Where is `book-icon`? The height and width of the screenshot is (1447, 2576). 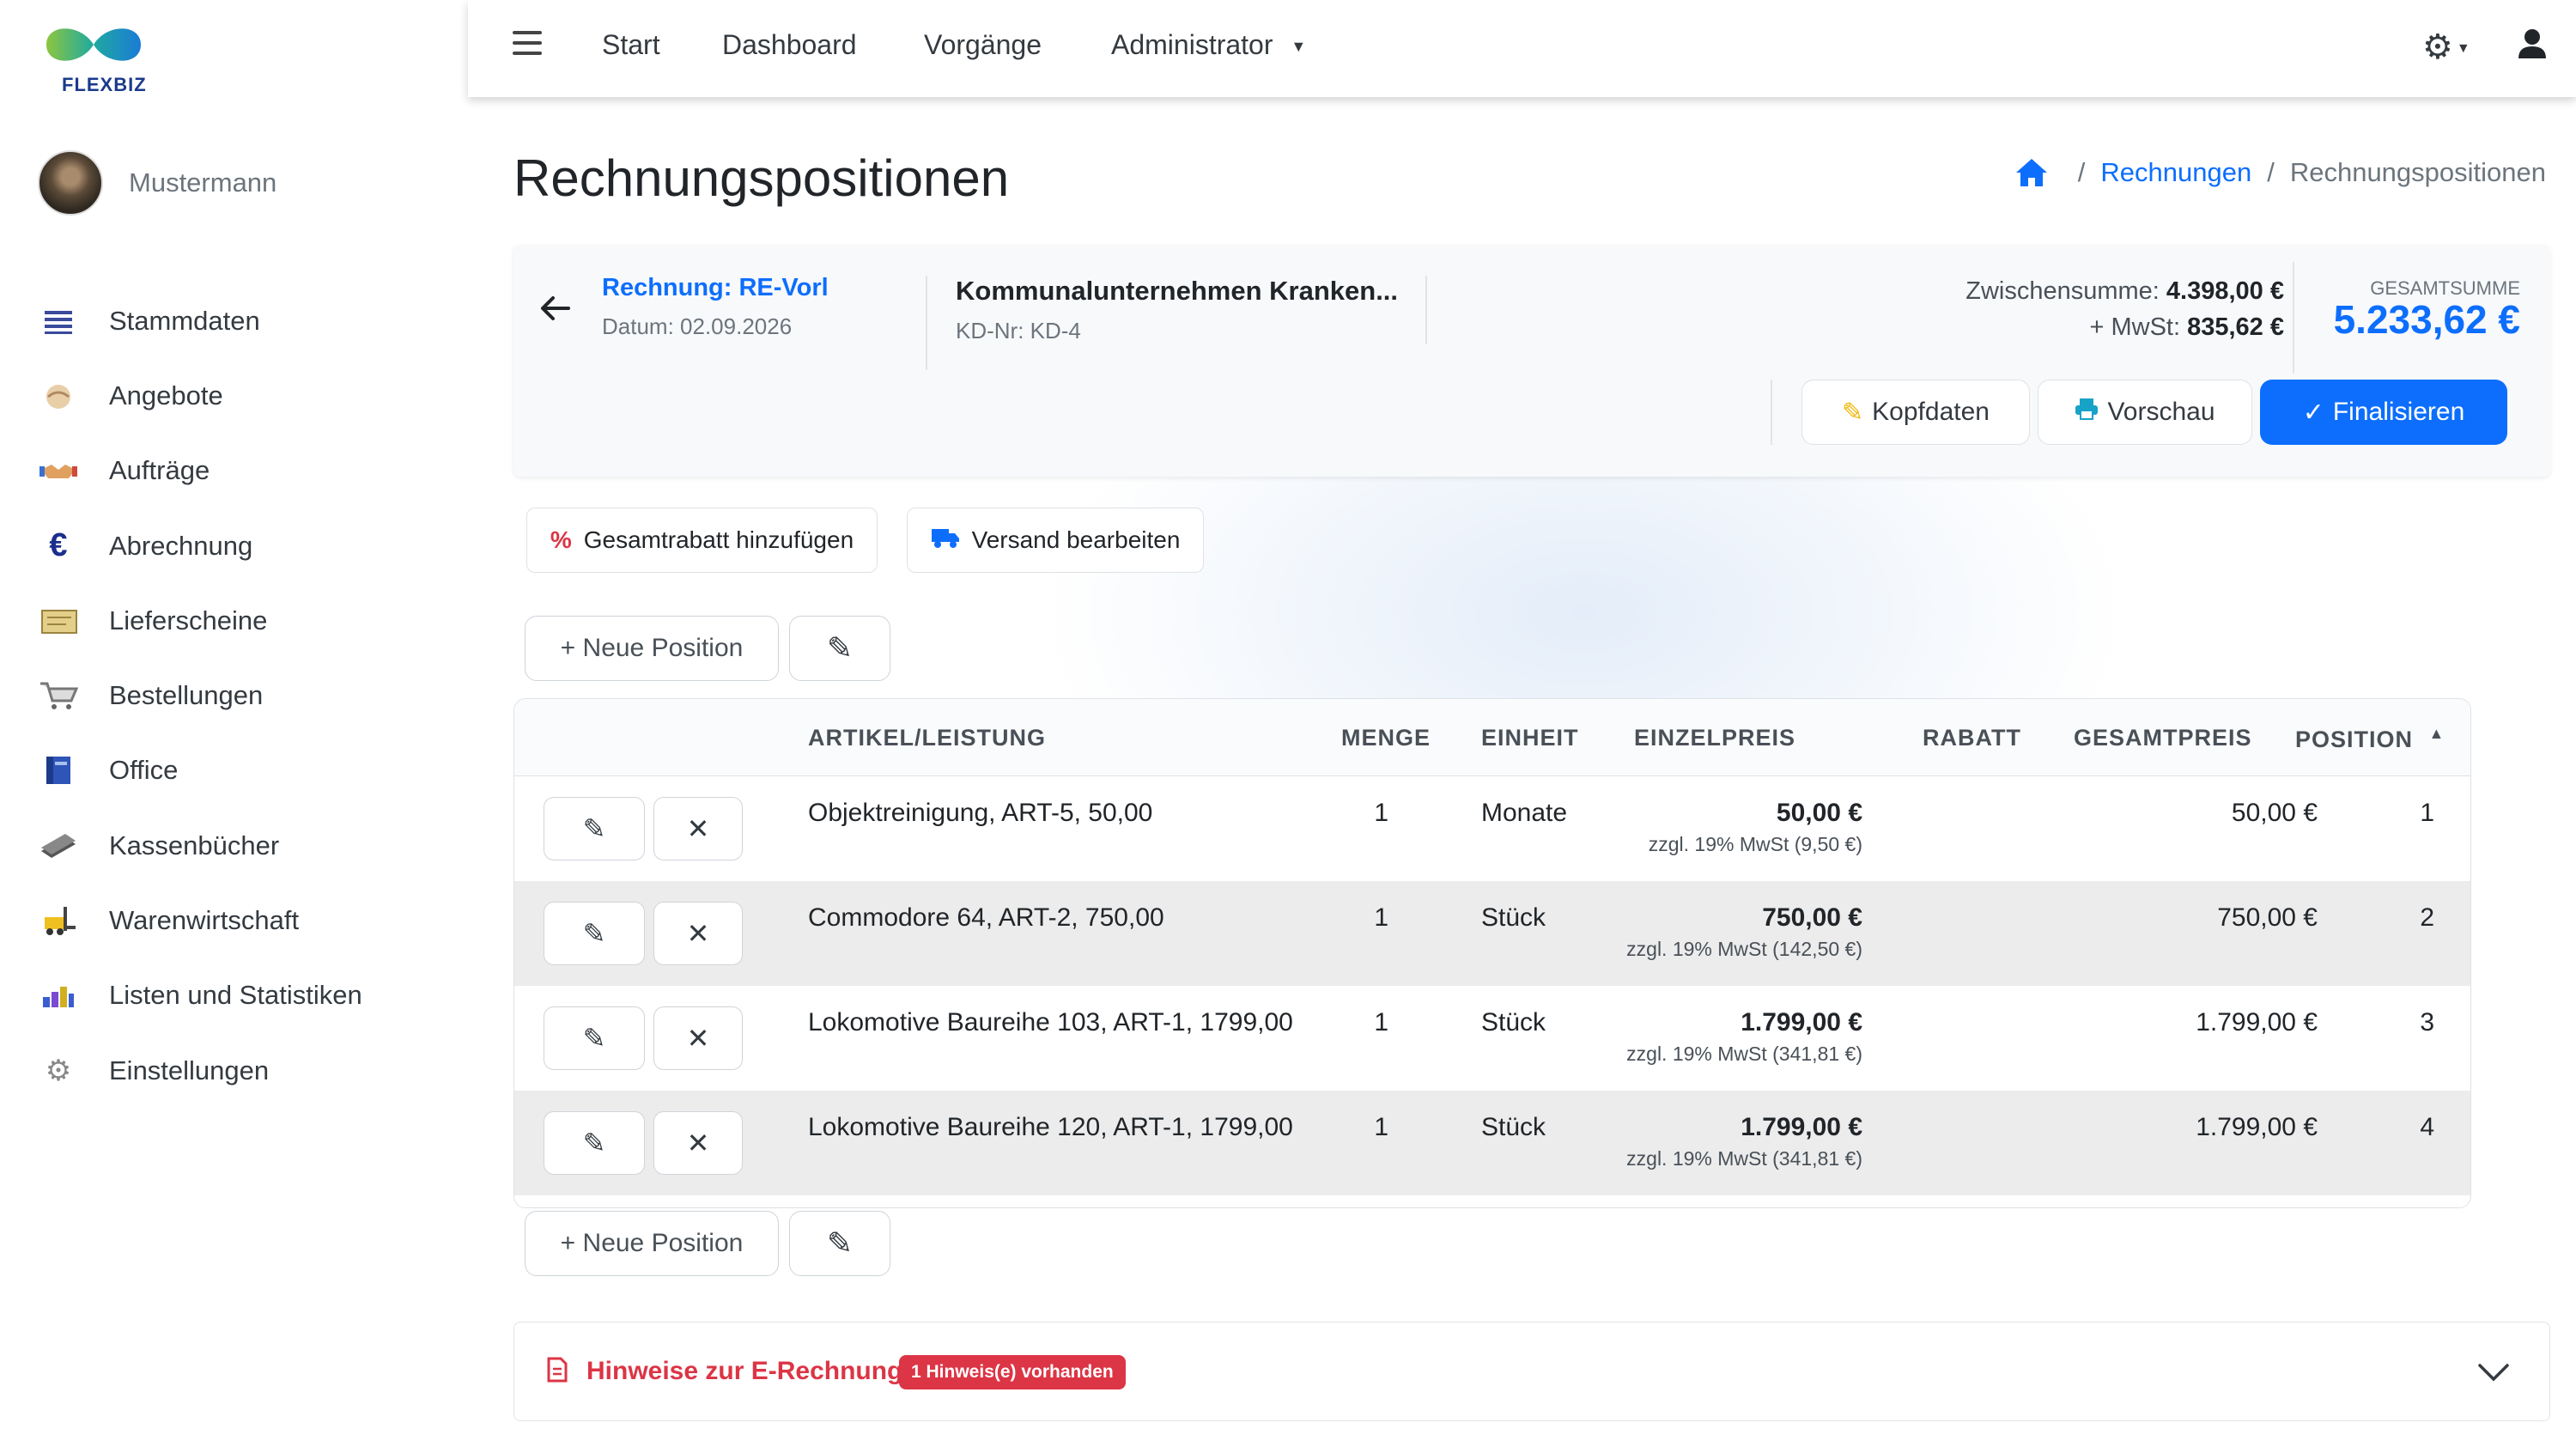
book-icon is located at coordinates (59, 770).